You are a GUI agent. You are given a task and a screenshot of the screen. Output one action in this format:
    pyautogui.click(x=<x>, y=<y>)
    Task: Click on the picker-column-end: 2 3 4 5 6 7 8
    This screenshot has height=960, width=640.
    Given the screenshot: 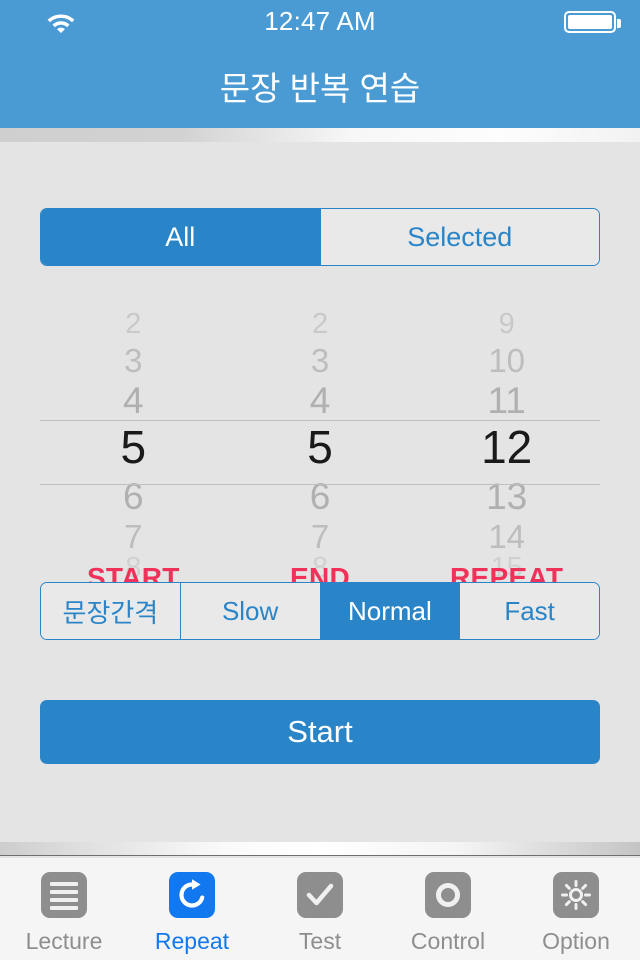 What is the action you would take?
    pyautogui.click(x=320, y=442)
    